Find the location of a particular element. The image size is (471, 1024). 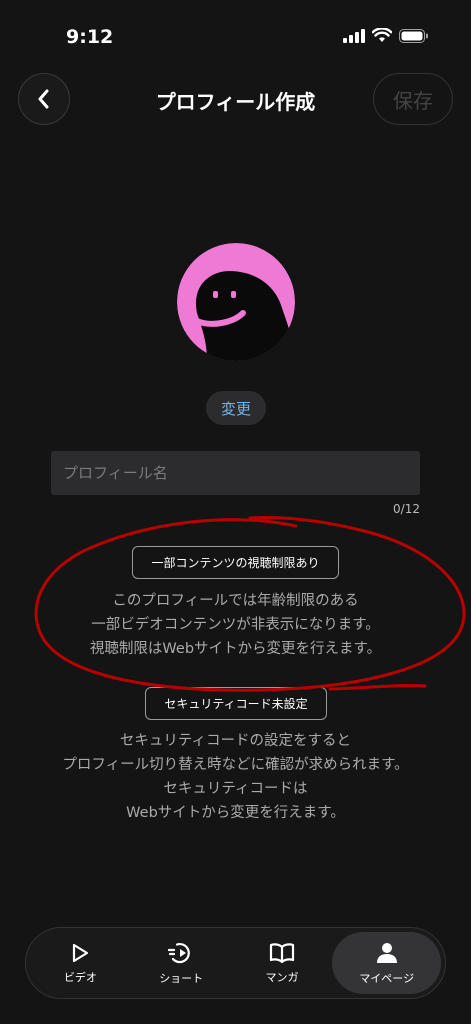

avatar is located at coordinates (236, 302).